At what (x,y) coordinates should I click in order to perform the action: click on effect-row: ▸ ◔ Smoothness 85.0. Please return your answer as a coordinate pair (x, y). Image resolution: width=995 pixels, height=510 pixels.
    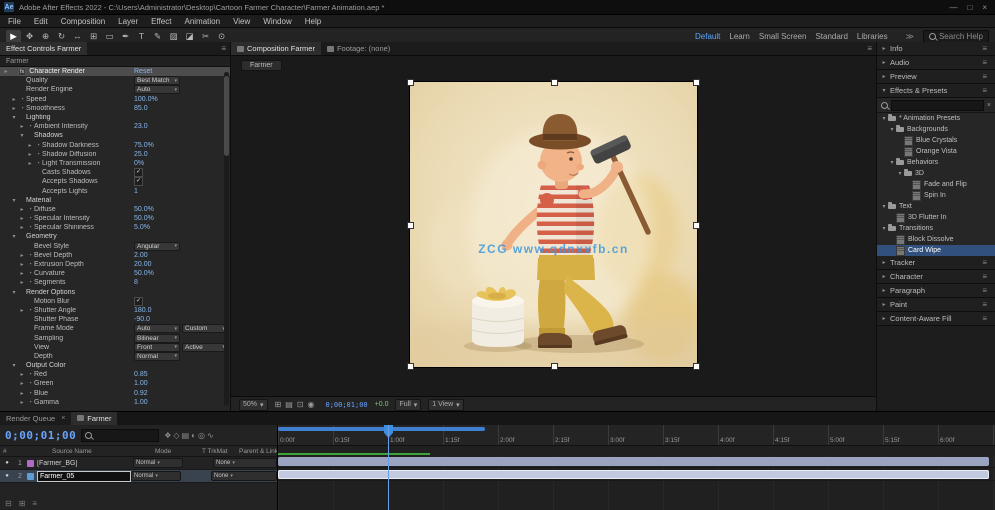
    Looking at the image, I should click on (115, 108).